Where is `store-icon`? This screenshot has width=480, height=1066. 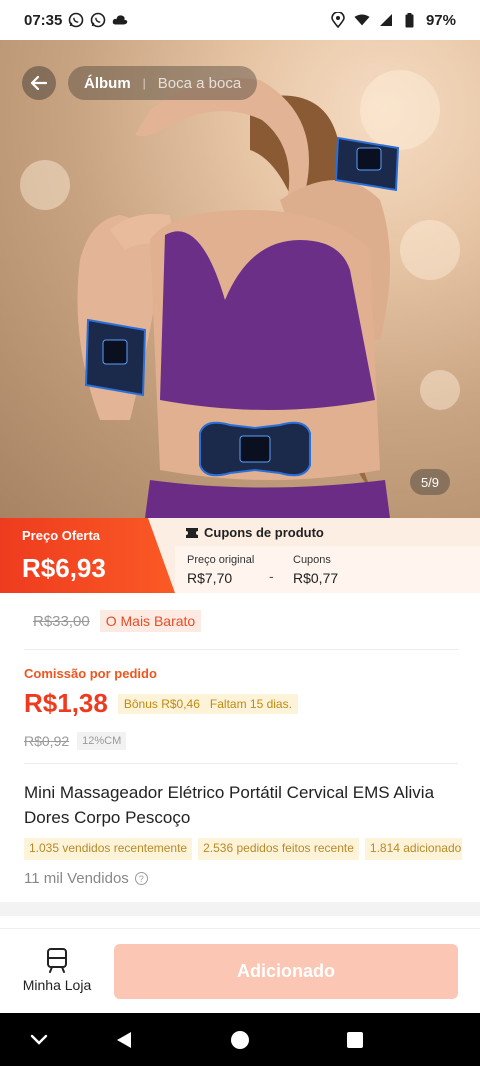 store-icon is located at coordinates (57, 960).